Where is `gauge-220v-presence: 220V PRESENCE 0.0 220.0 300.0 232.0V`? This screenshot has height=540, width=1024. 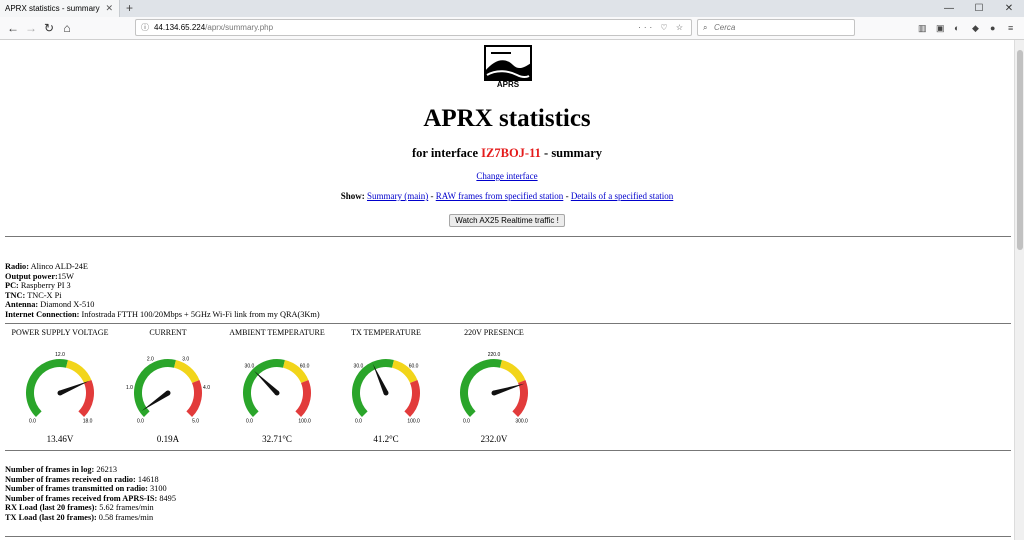
gauge-220v-presence: 220V PRESENCE 0.0 220.0 300.0 232.0V is located at coordinates (494, 386).